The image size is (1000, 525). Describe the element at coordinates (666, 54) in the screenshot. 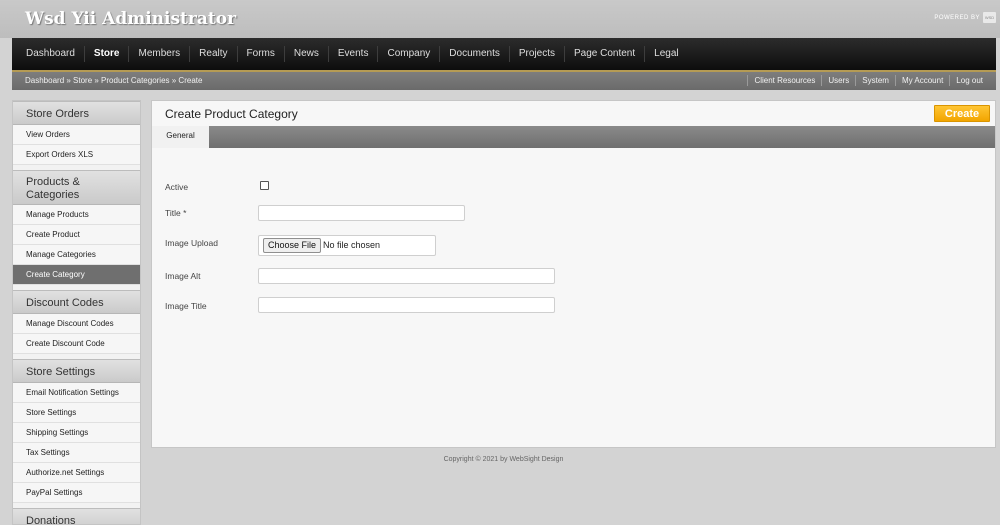

I see `nav-item-legal: Legal` at that location.